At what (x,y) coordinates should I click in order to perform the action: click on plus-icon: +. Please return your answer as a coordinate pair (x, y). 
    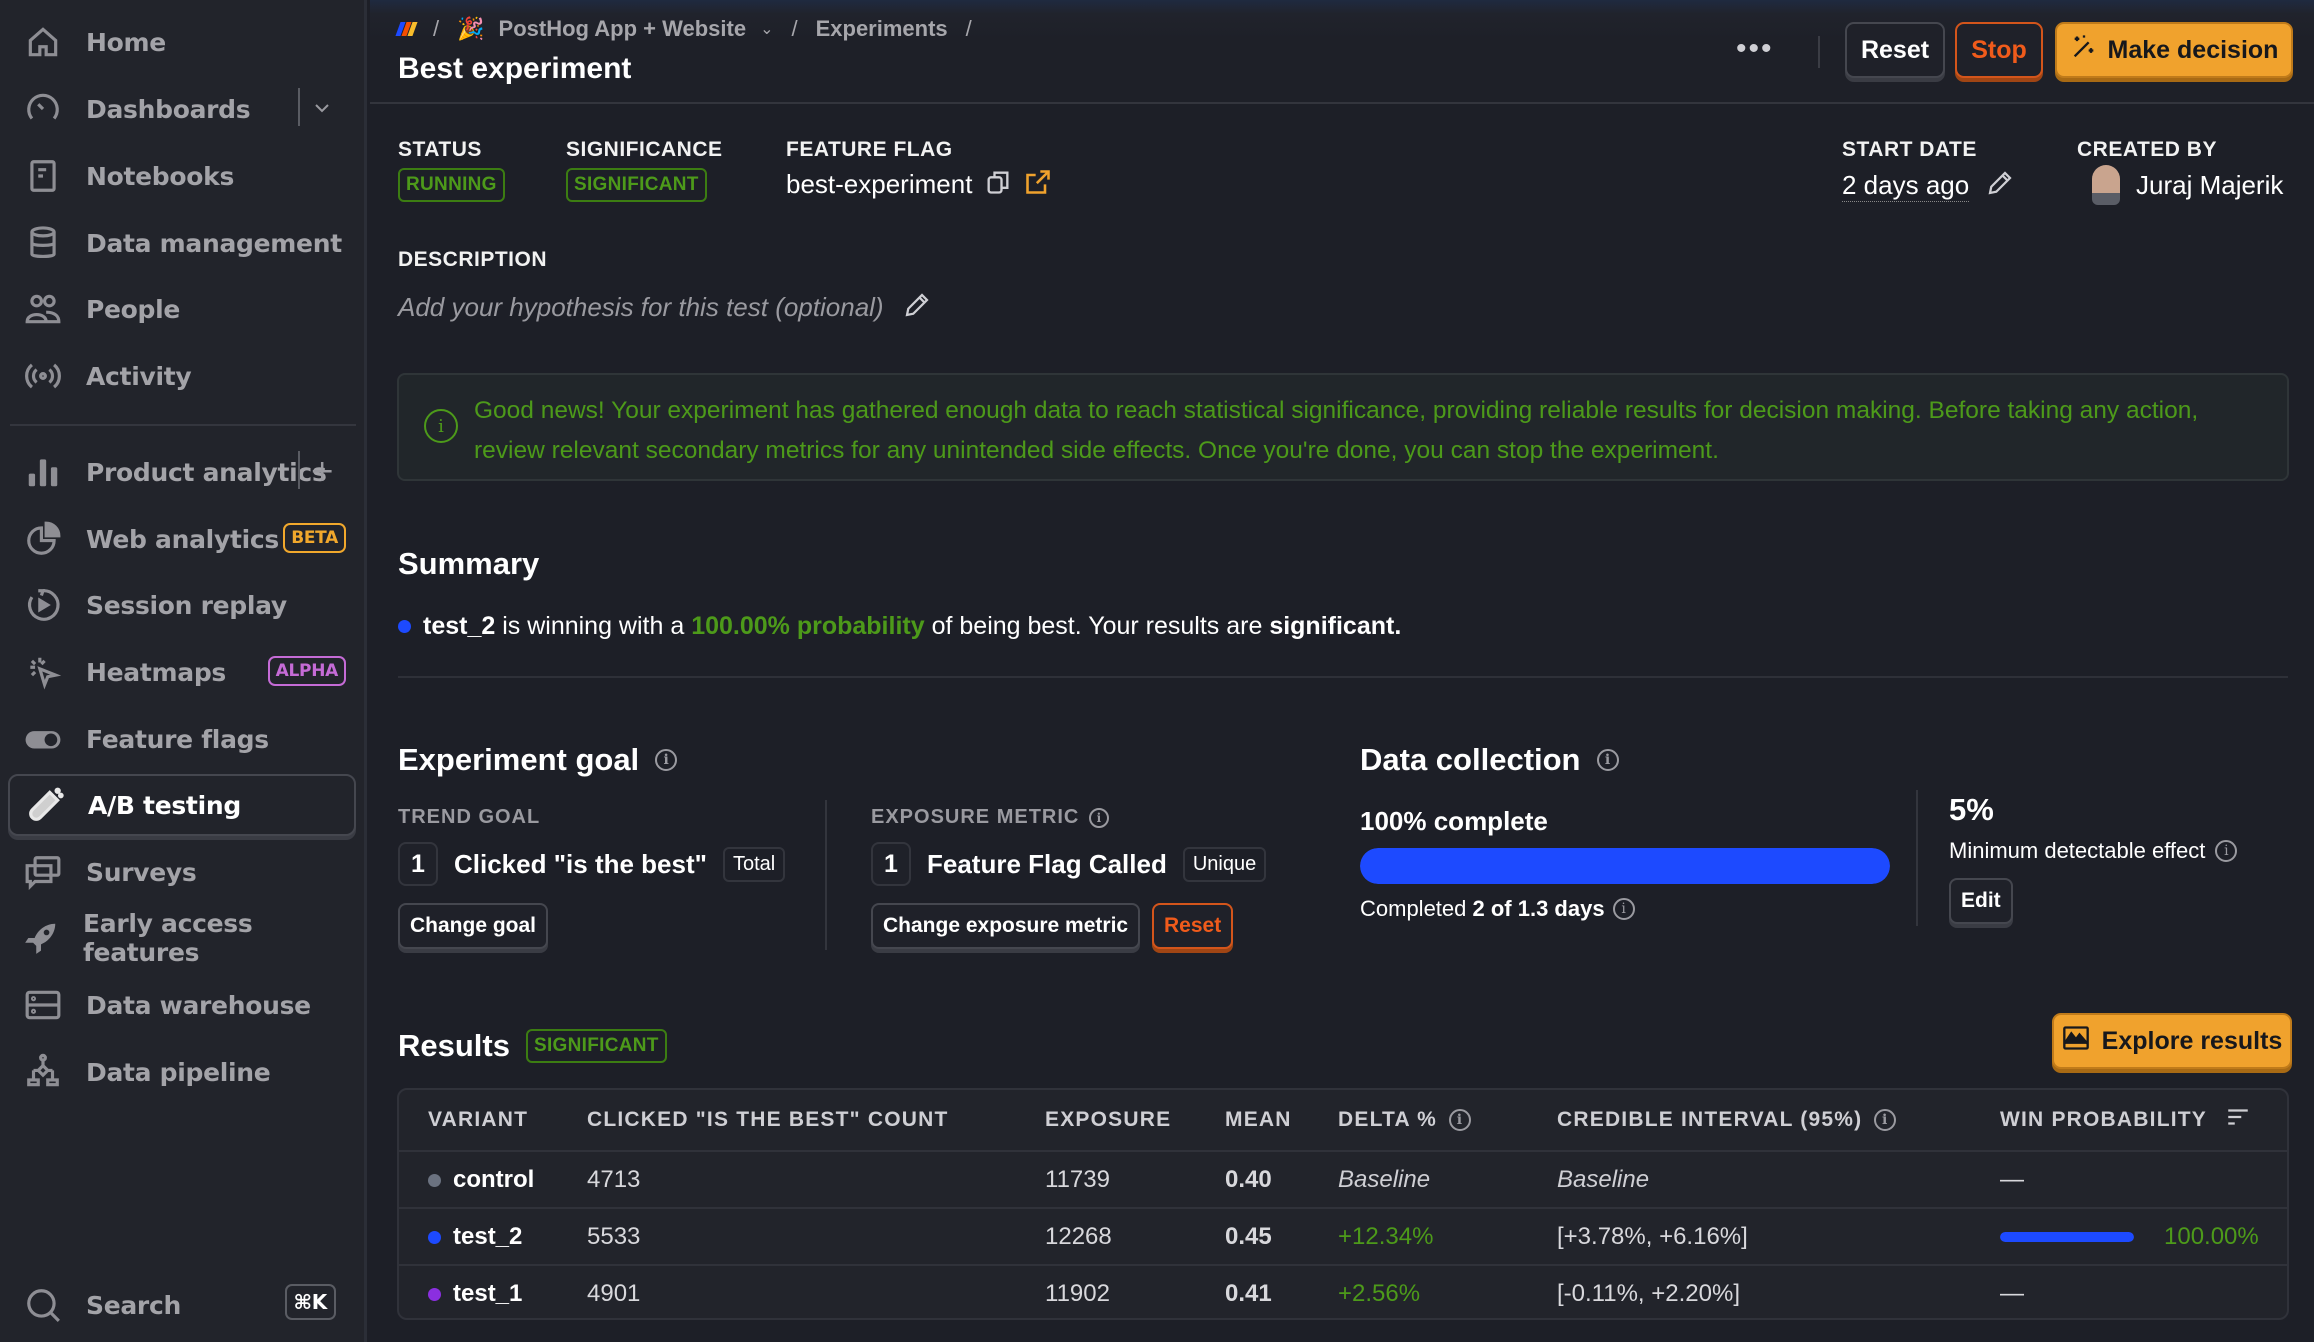
    Looking at the image, I should click on (322, 471).